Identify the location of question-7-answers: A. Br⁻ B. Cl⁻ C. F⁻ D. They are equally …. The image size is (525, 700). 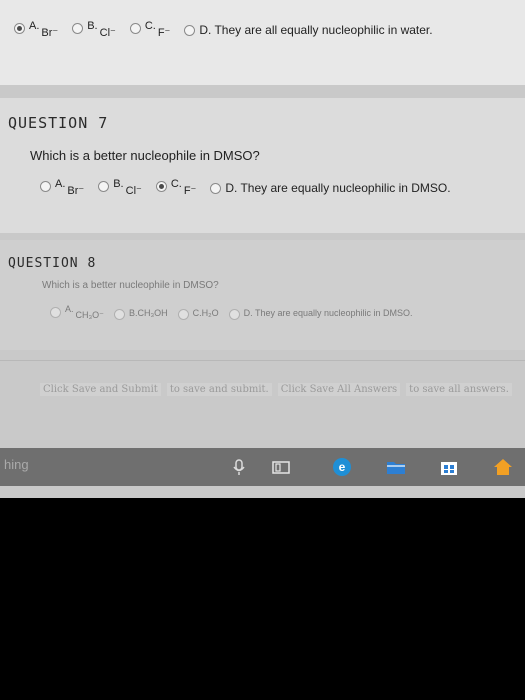
(252, 187).